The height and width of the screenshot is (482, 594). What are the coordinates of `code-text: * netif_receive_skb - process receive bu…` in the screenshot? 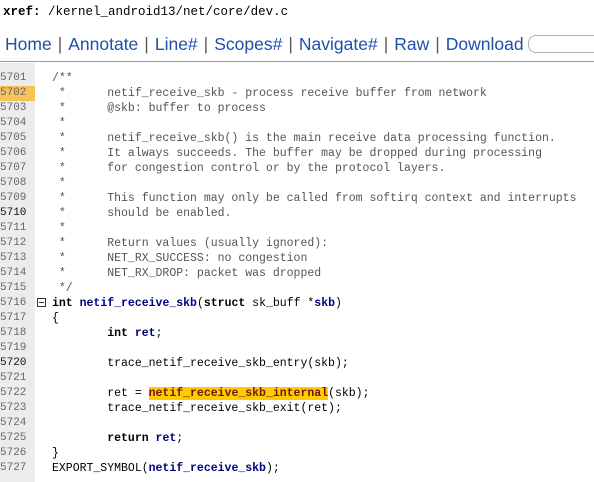 It's located at (269, 93).